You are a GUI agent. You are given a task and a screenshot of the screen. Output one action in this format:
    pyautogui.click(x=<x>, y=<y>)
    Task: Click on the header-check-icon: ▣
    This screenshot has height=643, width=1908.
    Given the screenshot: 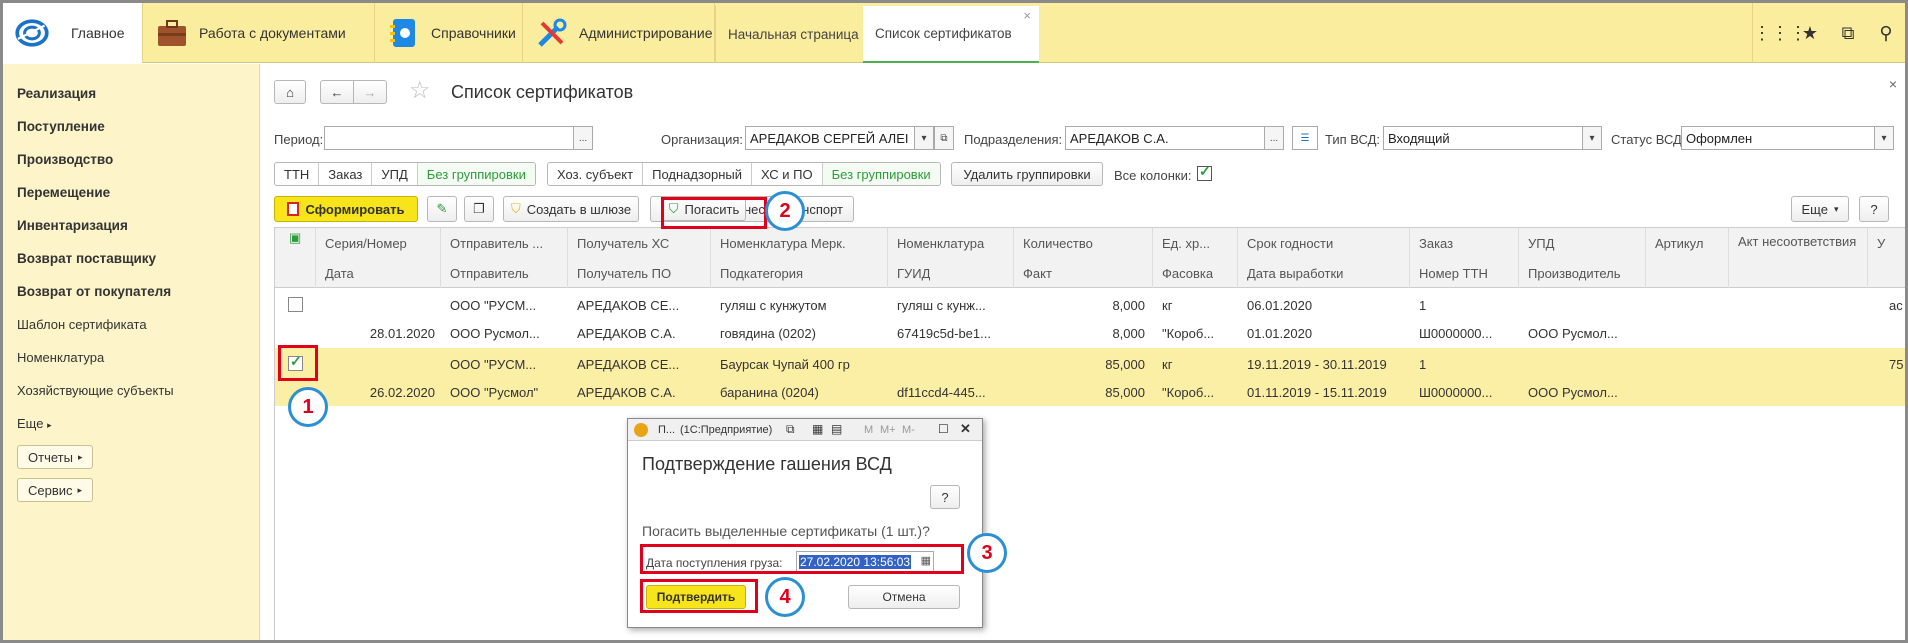 What is the action you would take?
    pyautogui.click(x=295, y=238)
    